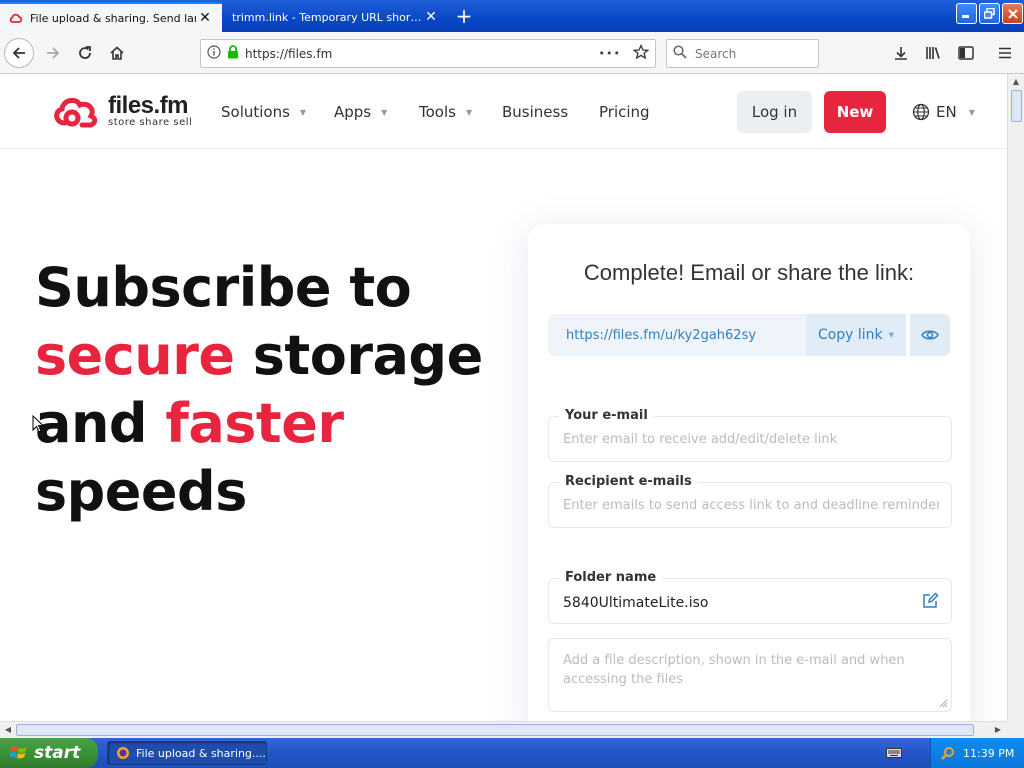  What do you see at coordinates (255, 112) in the screenshot?
I see `menu-label: Solutions` at bounding box center [255, 112].